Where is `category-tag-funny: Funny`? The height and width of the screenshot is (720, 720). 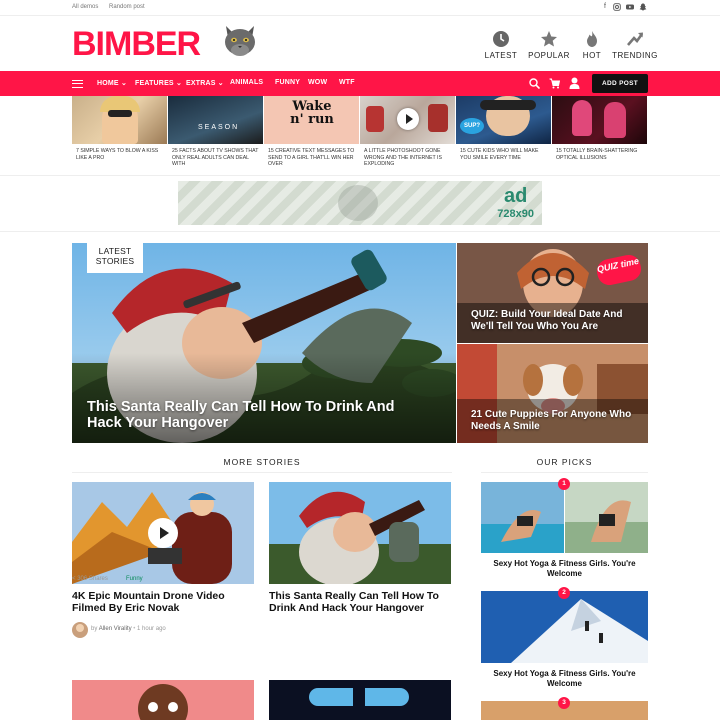 category-tag-funny: Funny is located at coordinates (134, 579).